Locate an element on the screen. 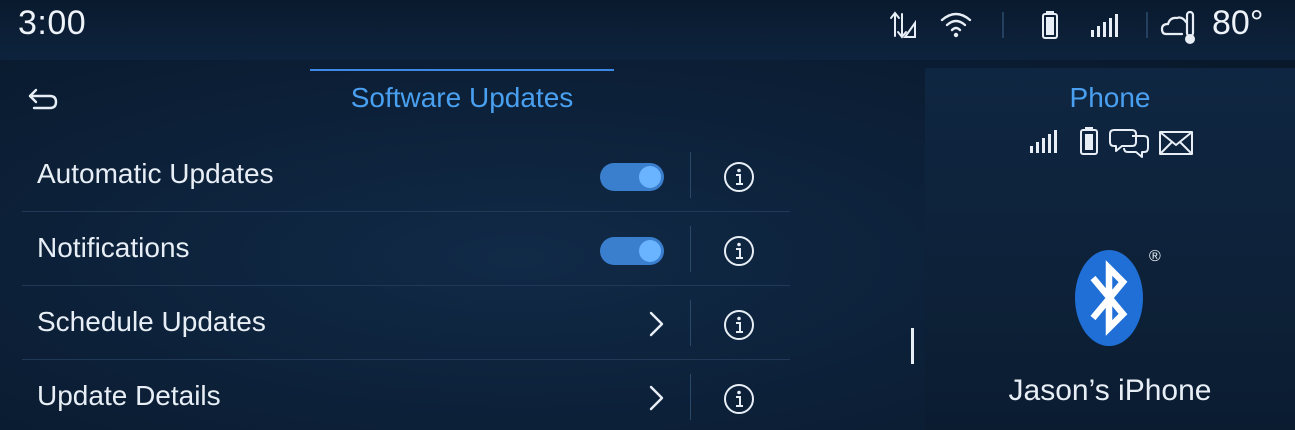  mail-icon is located at coordinates (1176, 143).